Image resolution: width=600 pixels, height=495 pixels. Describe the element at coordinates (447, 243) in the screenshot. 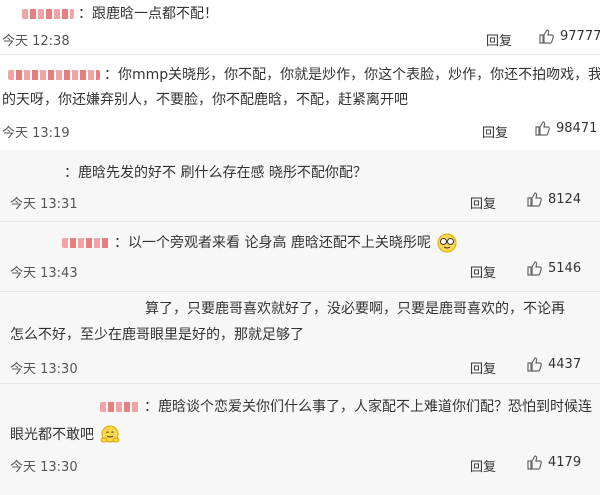

I see `glasses-face-emoji` at that location.